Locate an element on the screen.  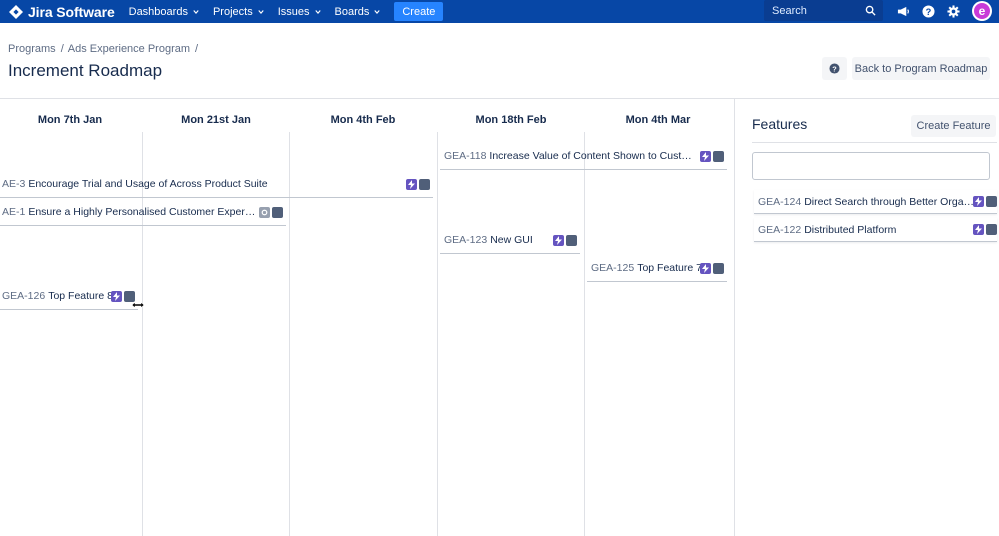
features-panel-title: Features is located at coordinates (780, 124).